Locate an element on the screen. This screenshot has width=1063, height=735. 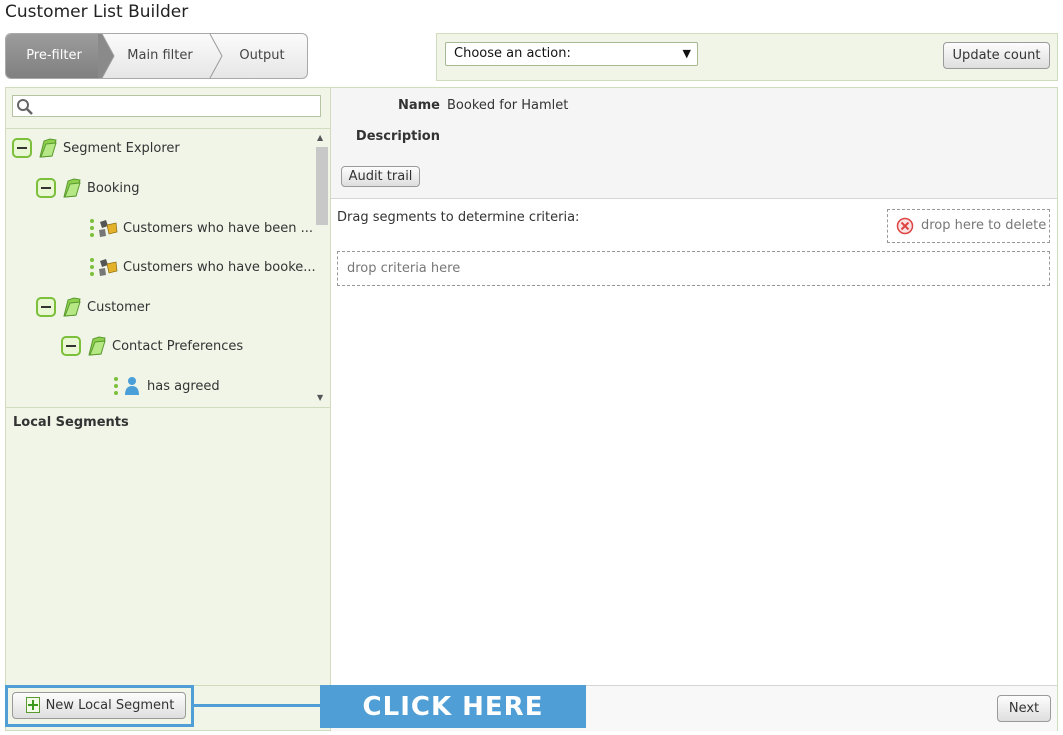
tree-scrollbar: ▲ ▼ is located at coordinates (322, 268).